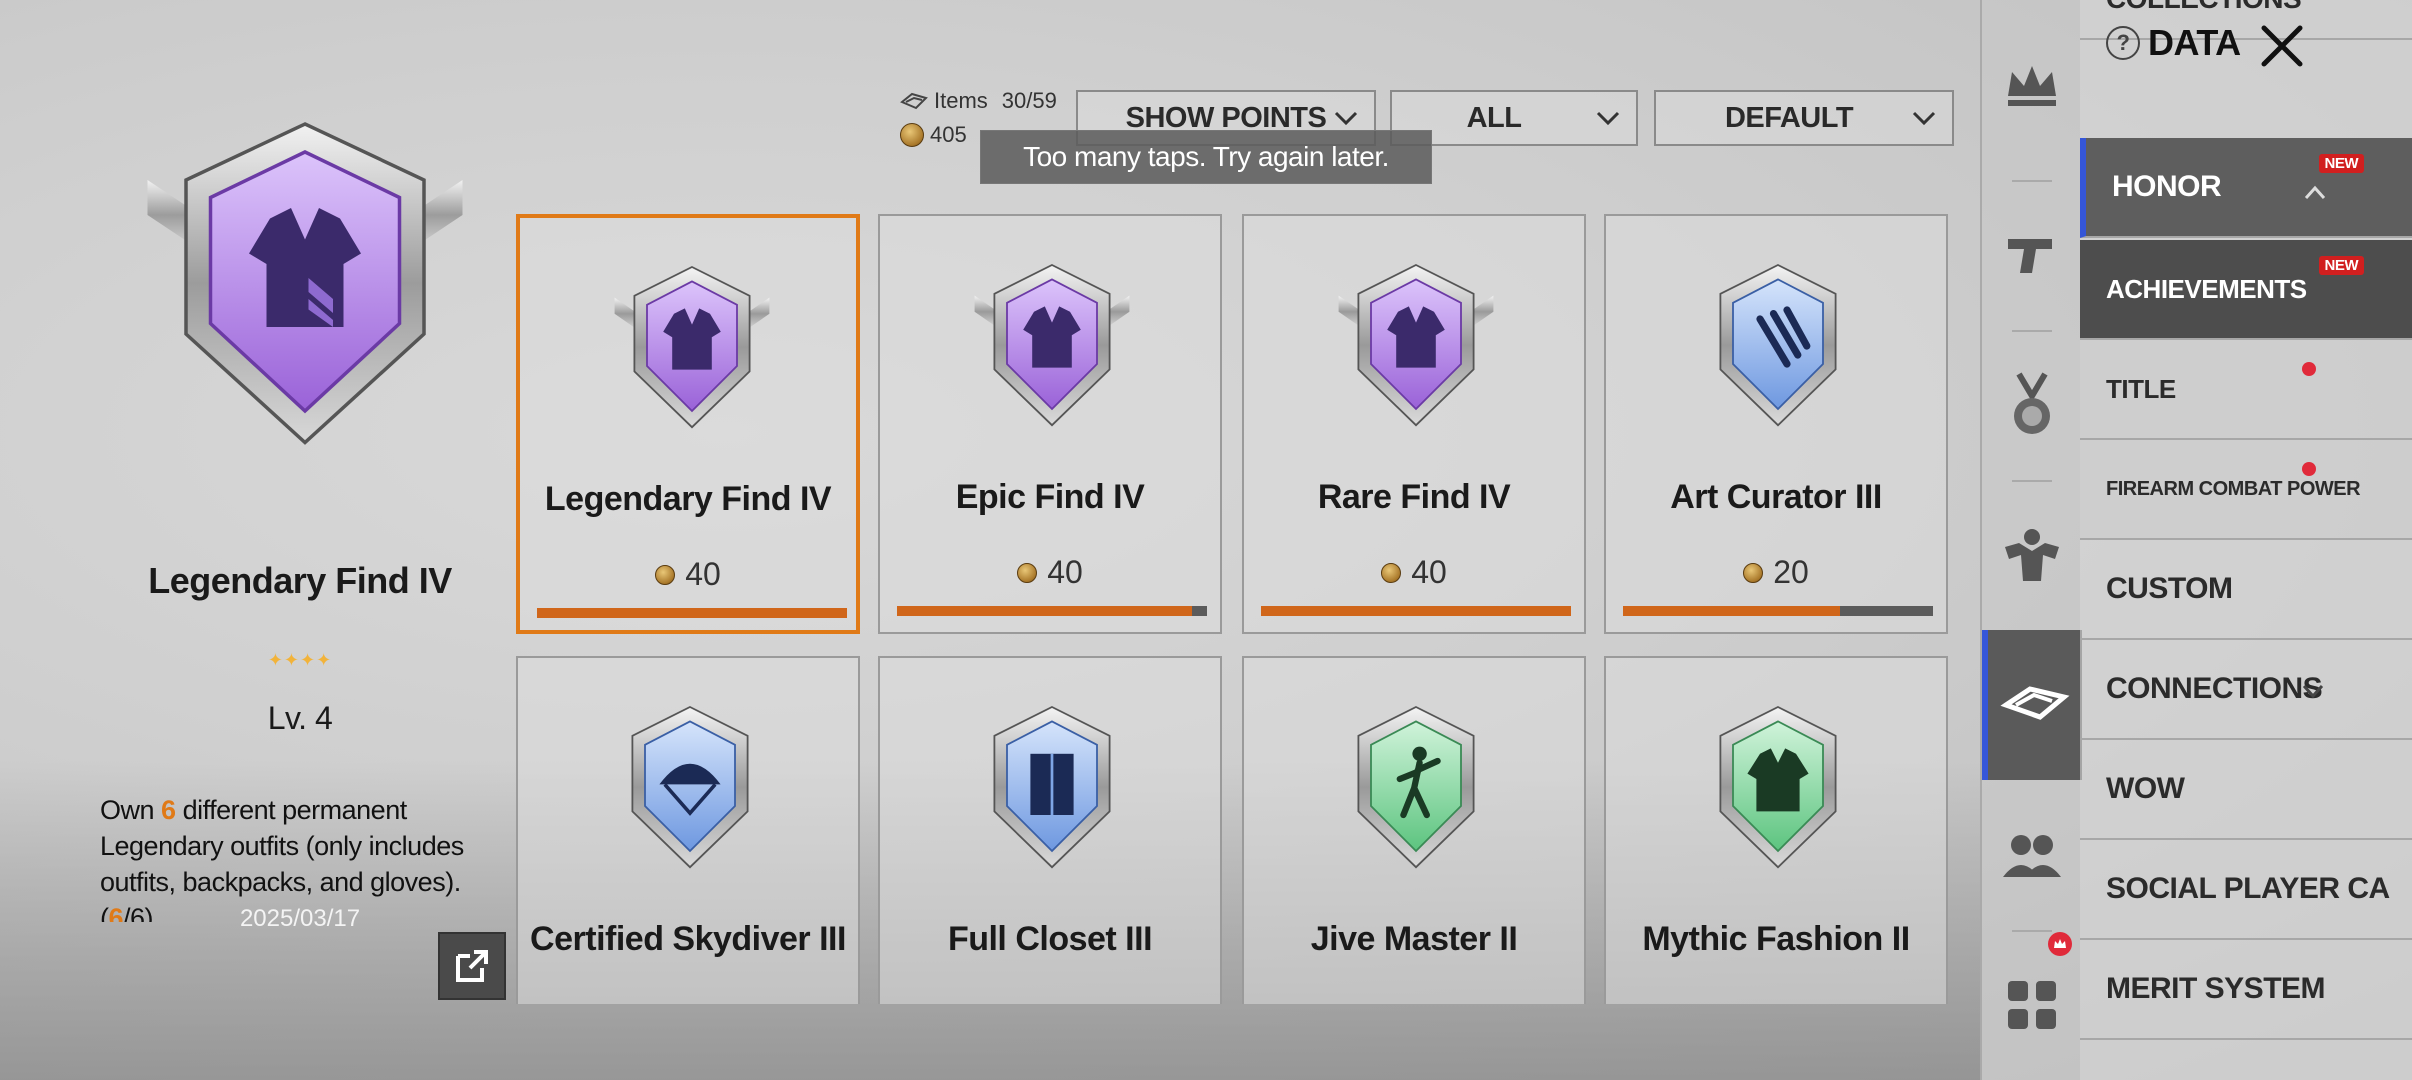  Describe the element at coordinates (2246, 390) in the screenshot. I see `menu-title: TITLE` at that location.